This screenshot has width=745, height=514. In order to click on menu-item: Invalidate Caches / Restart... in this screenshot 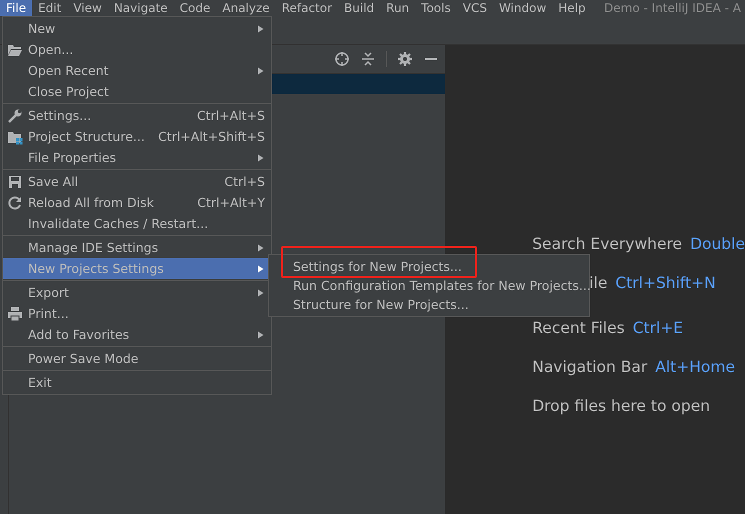, I will do `click(137, 223)`.